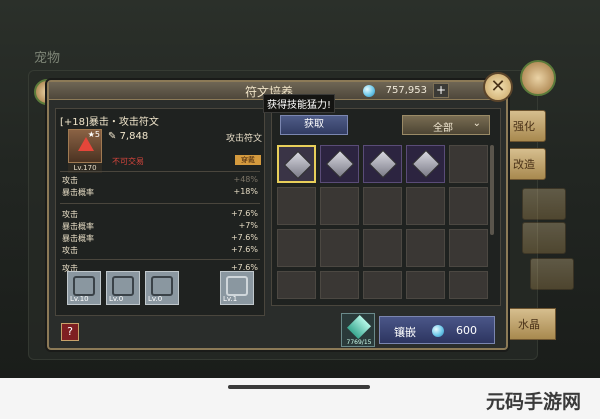  What do you see at coordinates (79, 299) in the screenshot?
I see `skill-level: Lv.10` at bounding box center [79, 299].